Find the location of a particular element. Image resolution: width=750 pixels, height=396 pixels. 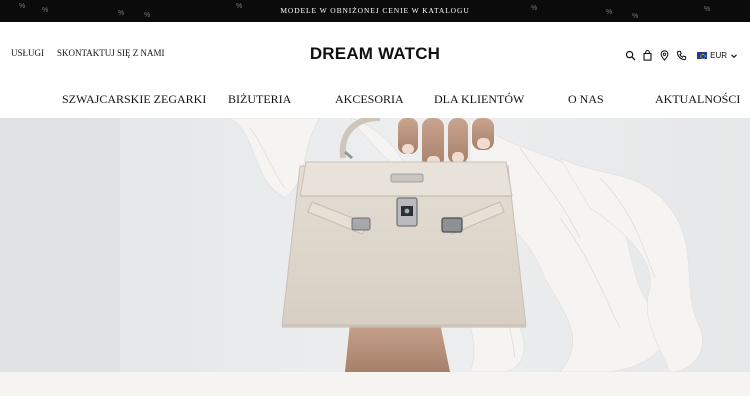

nav-jewelry: BIŻUTERIA is located at coordinates (259, 99).